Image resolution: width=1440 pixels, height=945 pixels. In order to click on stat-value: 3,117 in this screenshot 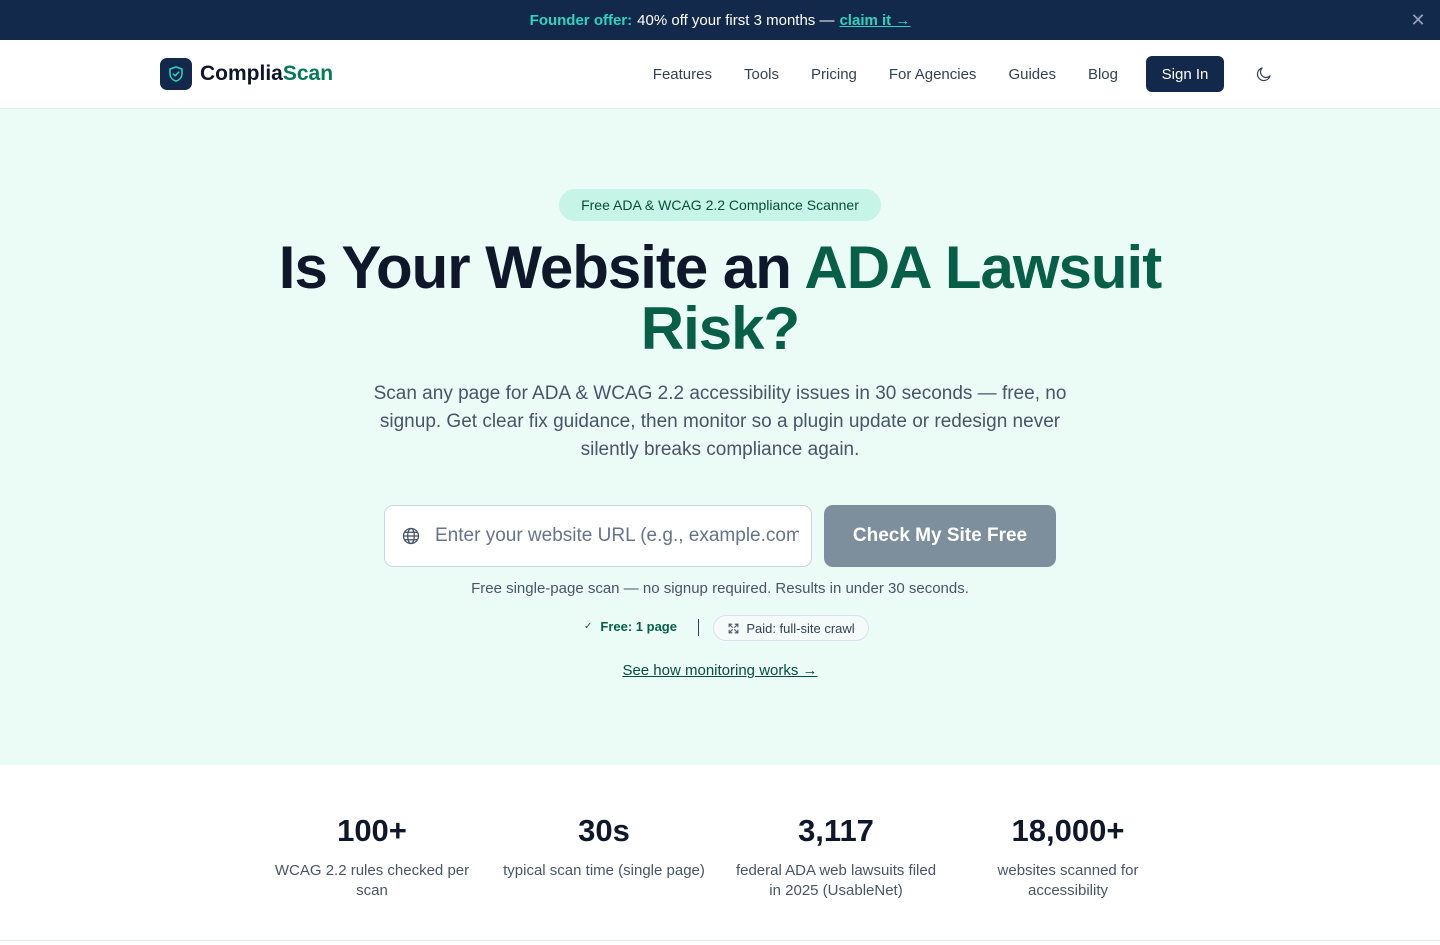, I will do `click(836, 830)`.